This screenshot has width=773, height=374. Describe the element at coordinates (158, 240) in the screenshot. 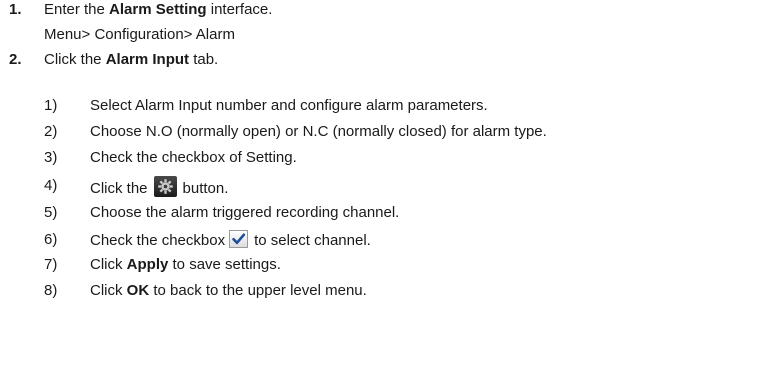

I see `substep-6-pre: Check the checkbox` at that location.